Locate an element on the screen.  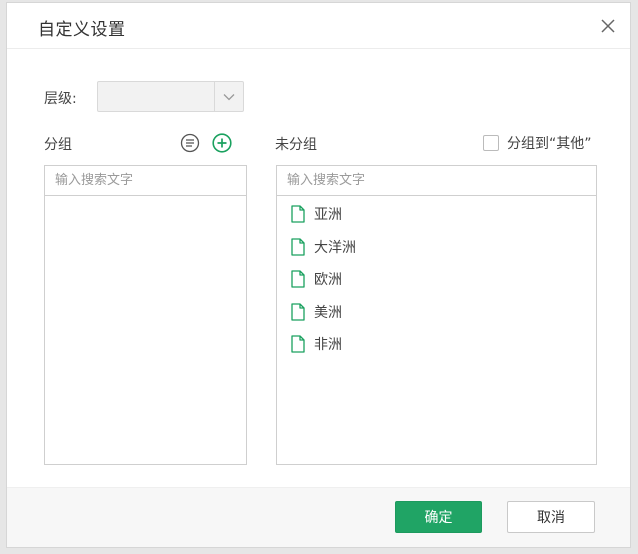
group-search-input is located at coordinates (145, 181).